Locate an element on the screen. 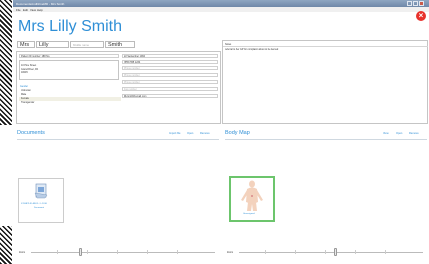 This screenshot has height=264, width=429. documents-open-link: Open is located at coordinates (190, 133).